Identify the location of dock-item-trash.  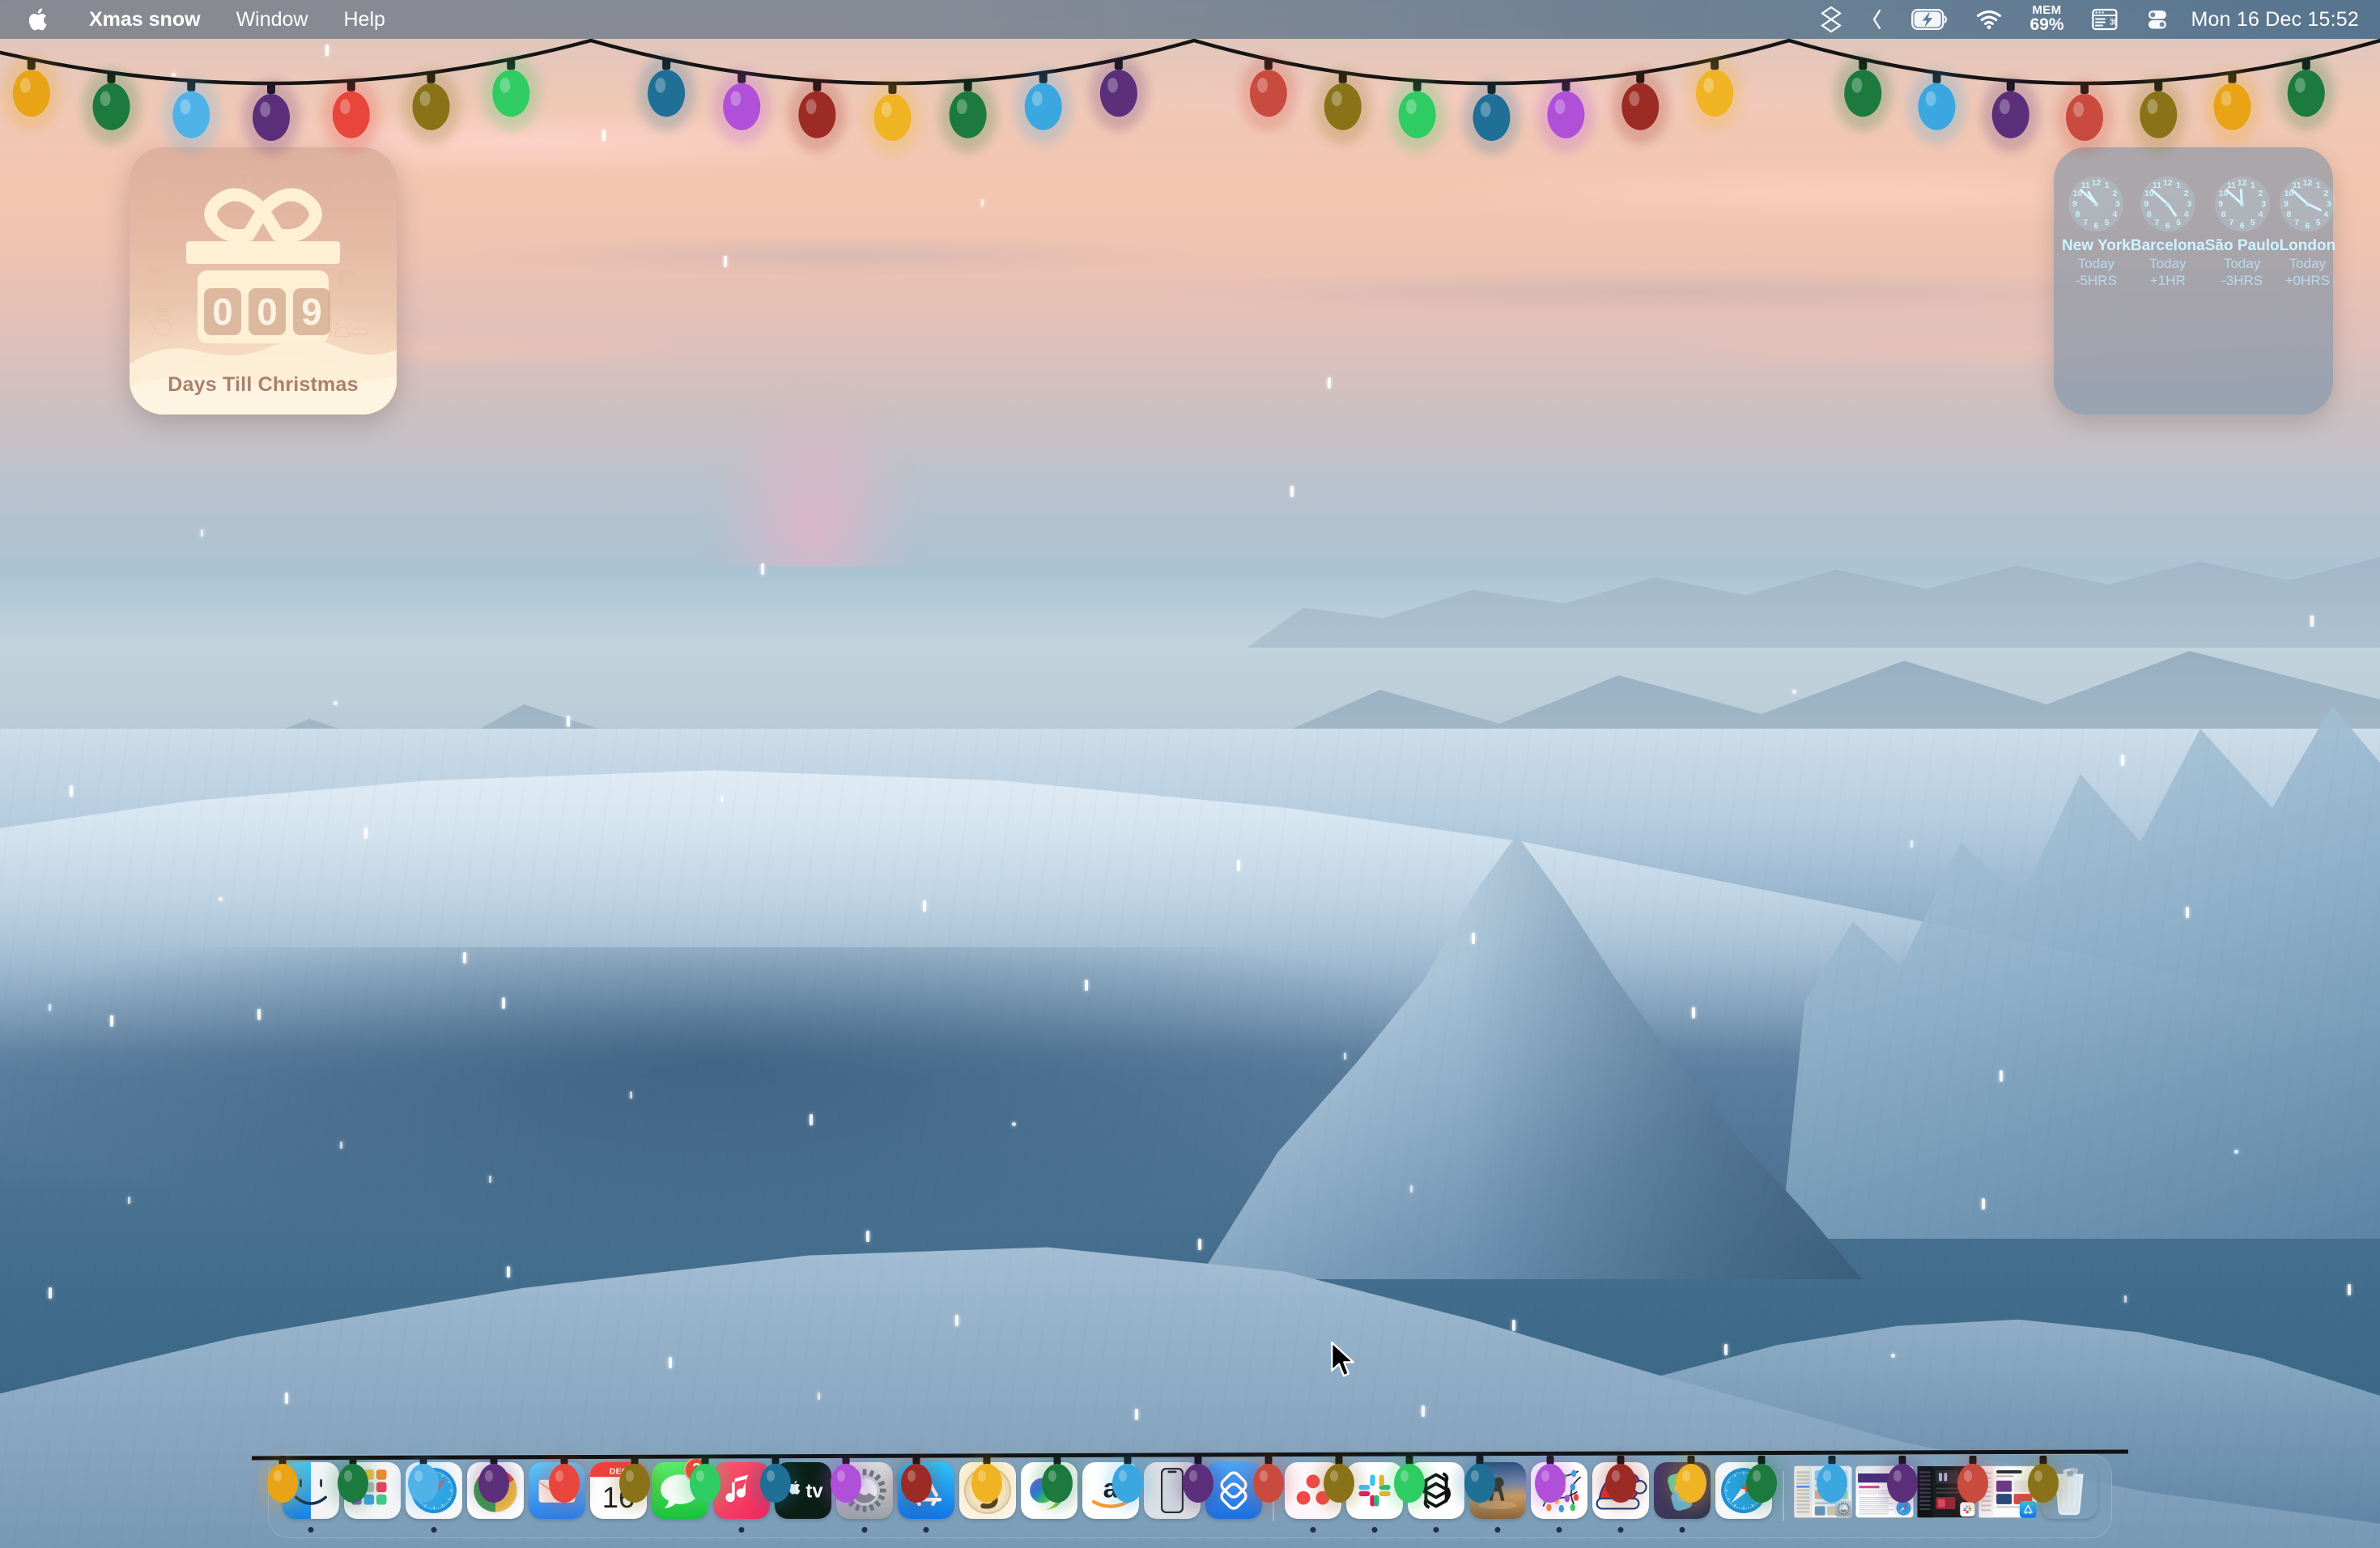
(2069, 1497).